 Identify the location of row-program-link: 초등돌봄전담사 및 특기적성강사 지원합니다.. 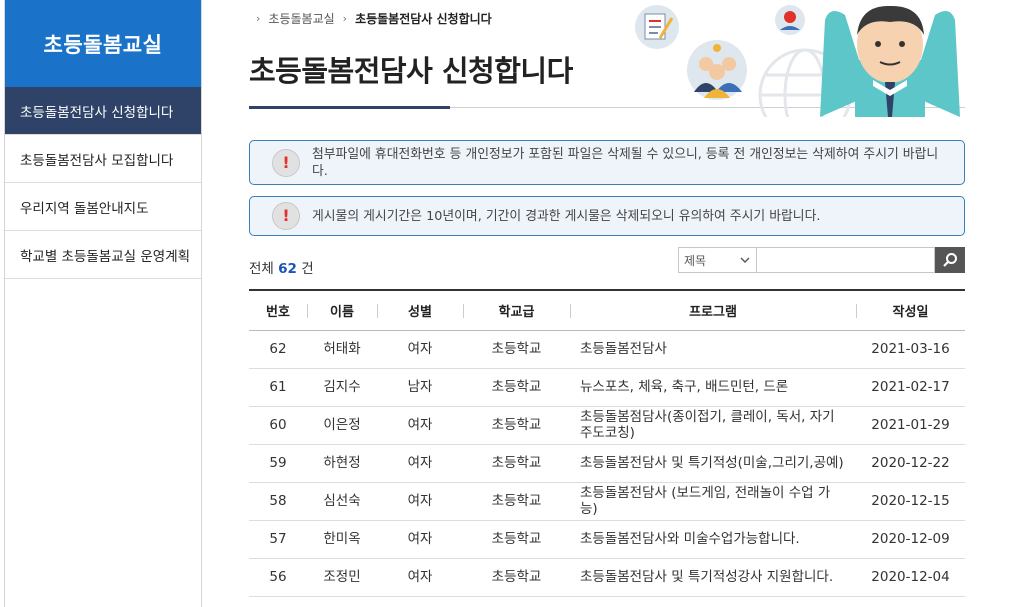
(713, 577).